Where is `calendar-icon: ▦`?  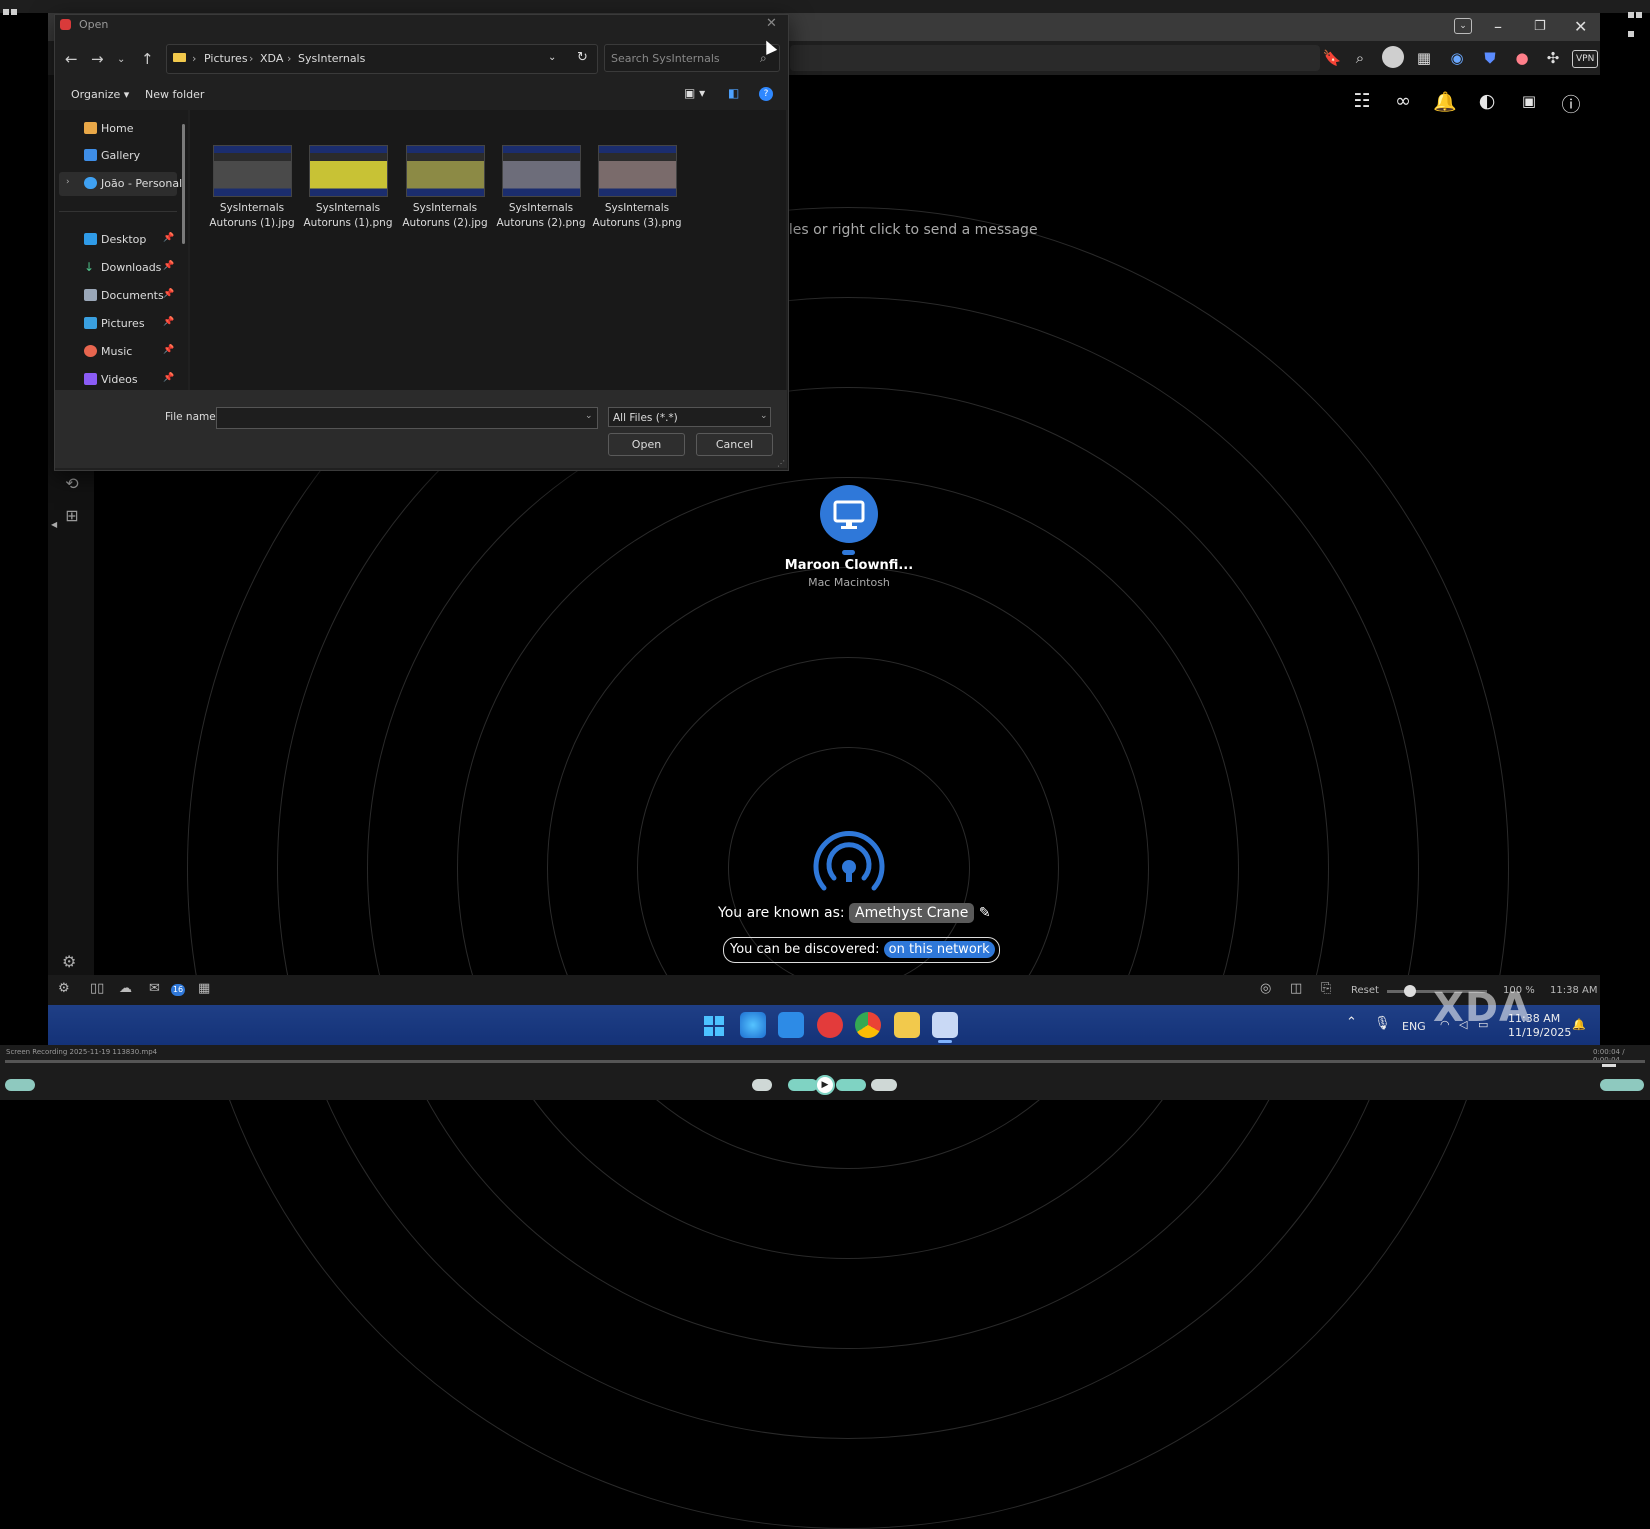
calendar-icon: ▦ is located at coordinates (204, 988).